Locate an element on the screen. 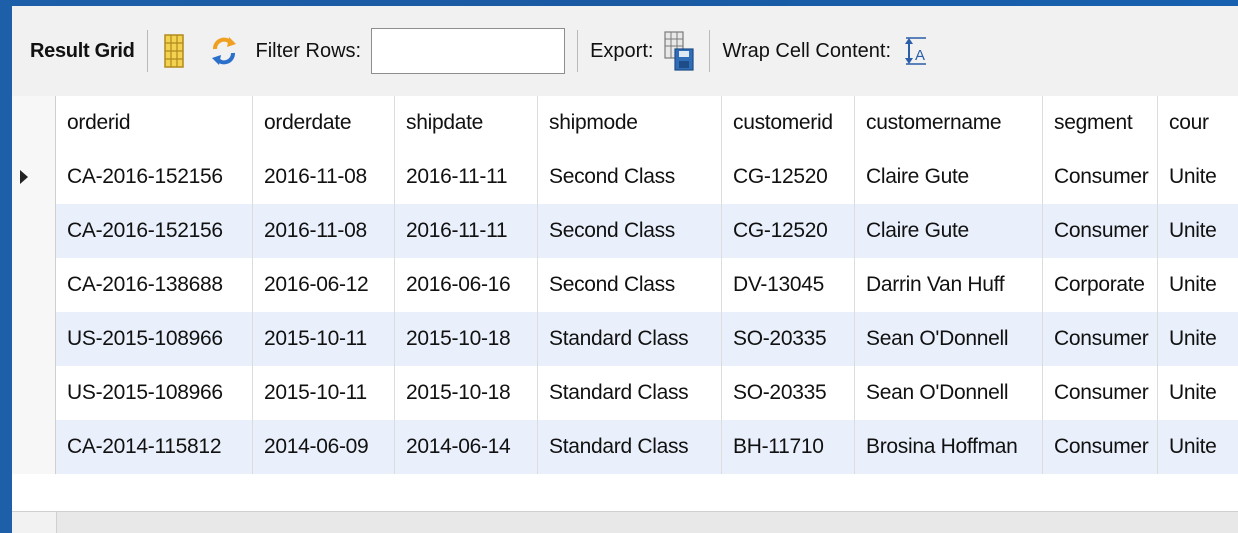 This screenshot has width=1238, height=533. result-grid-label: Result Grid is located at coordinates (82, 50).